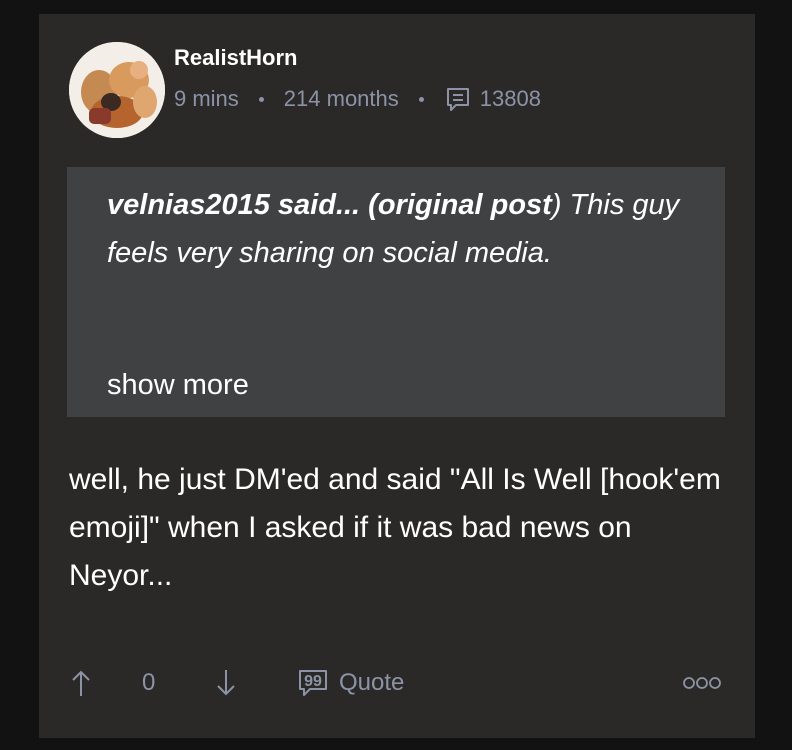  I want to click on time-ago: 9 mins, so click(206, 98).